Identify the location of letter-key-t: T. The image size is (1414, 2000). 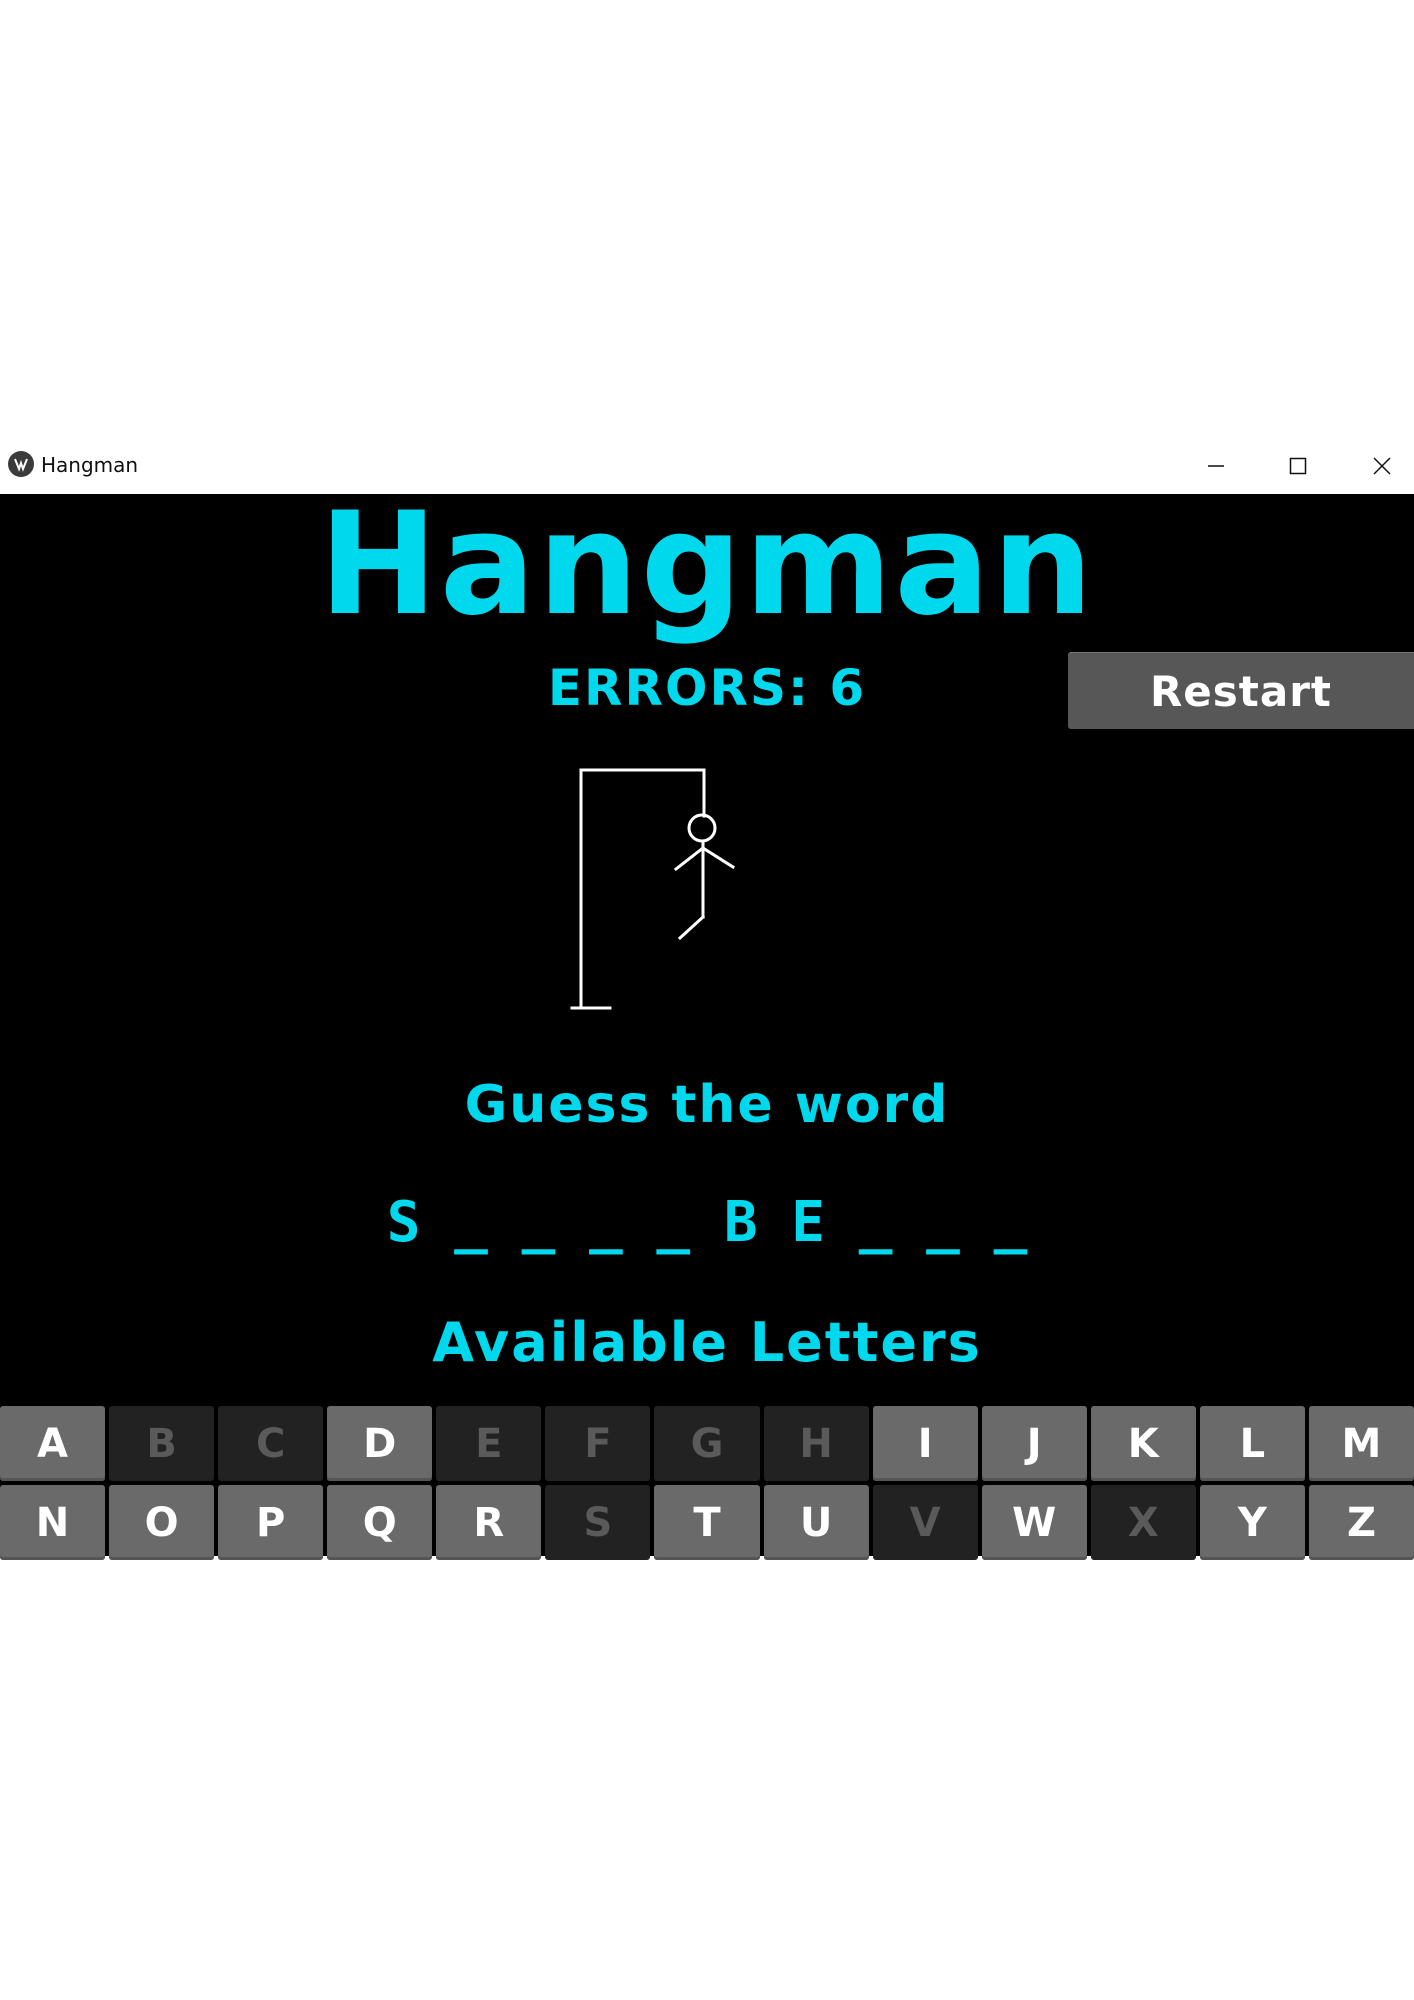
(707, 1522).